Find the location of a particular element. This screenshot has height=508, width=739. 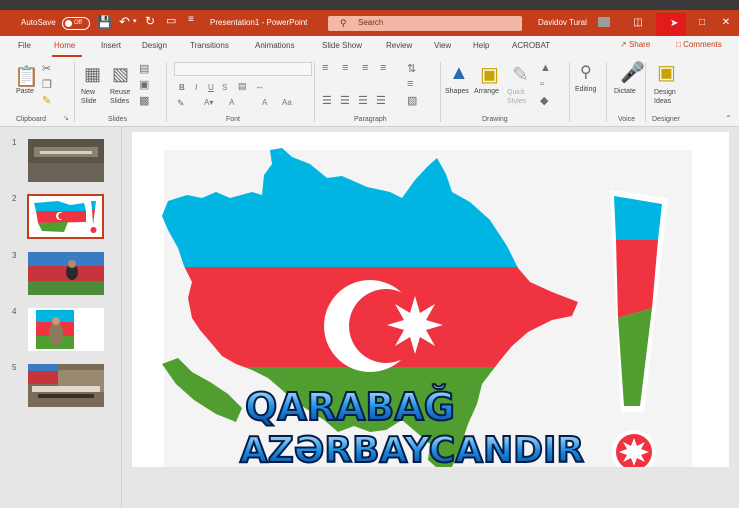

pane-divider is located at coordinates (121, 317).